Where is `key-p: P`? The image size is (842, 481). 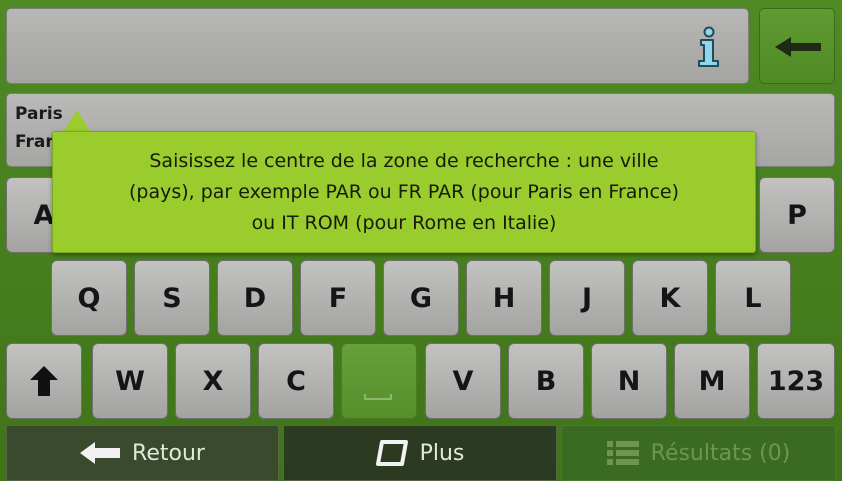 key-p: P is located at coordinates (797, 215).